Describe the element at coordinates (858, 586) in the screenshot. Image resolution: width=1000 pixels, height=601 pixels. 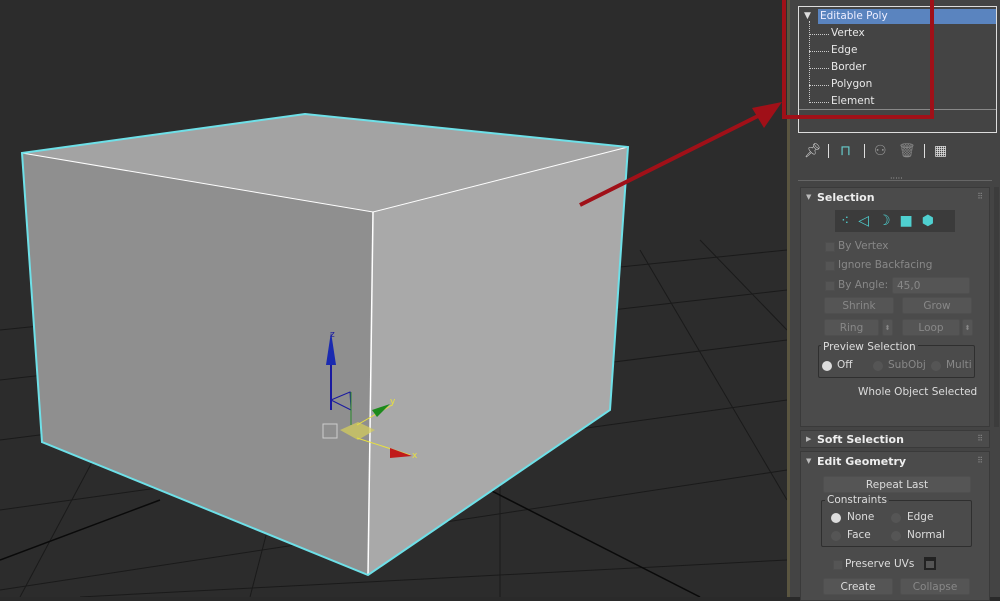
I see `create-button: Create` at that location.